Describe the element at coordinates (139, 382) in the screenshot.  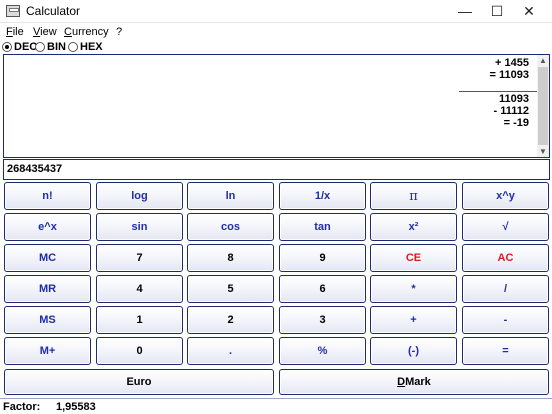
I see `euro-button: Euro` at that location.